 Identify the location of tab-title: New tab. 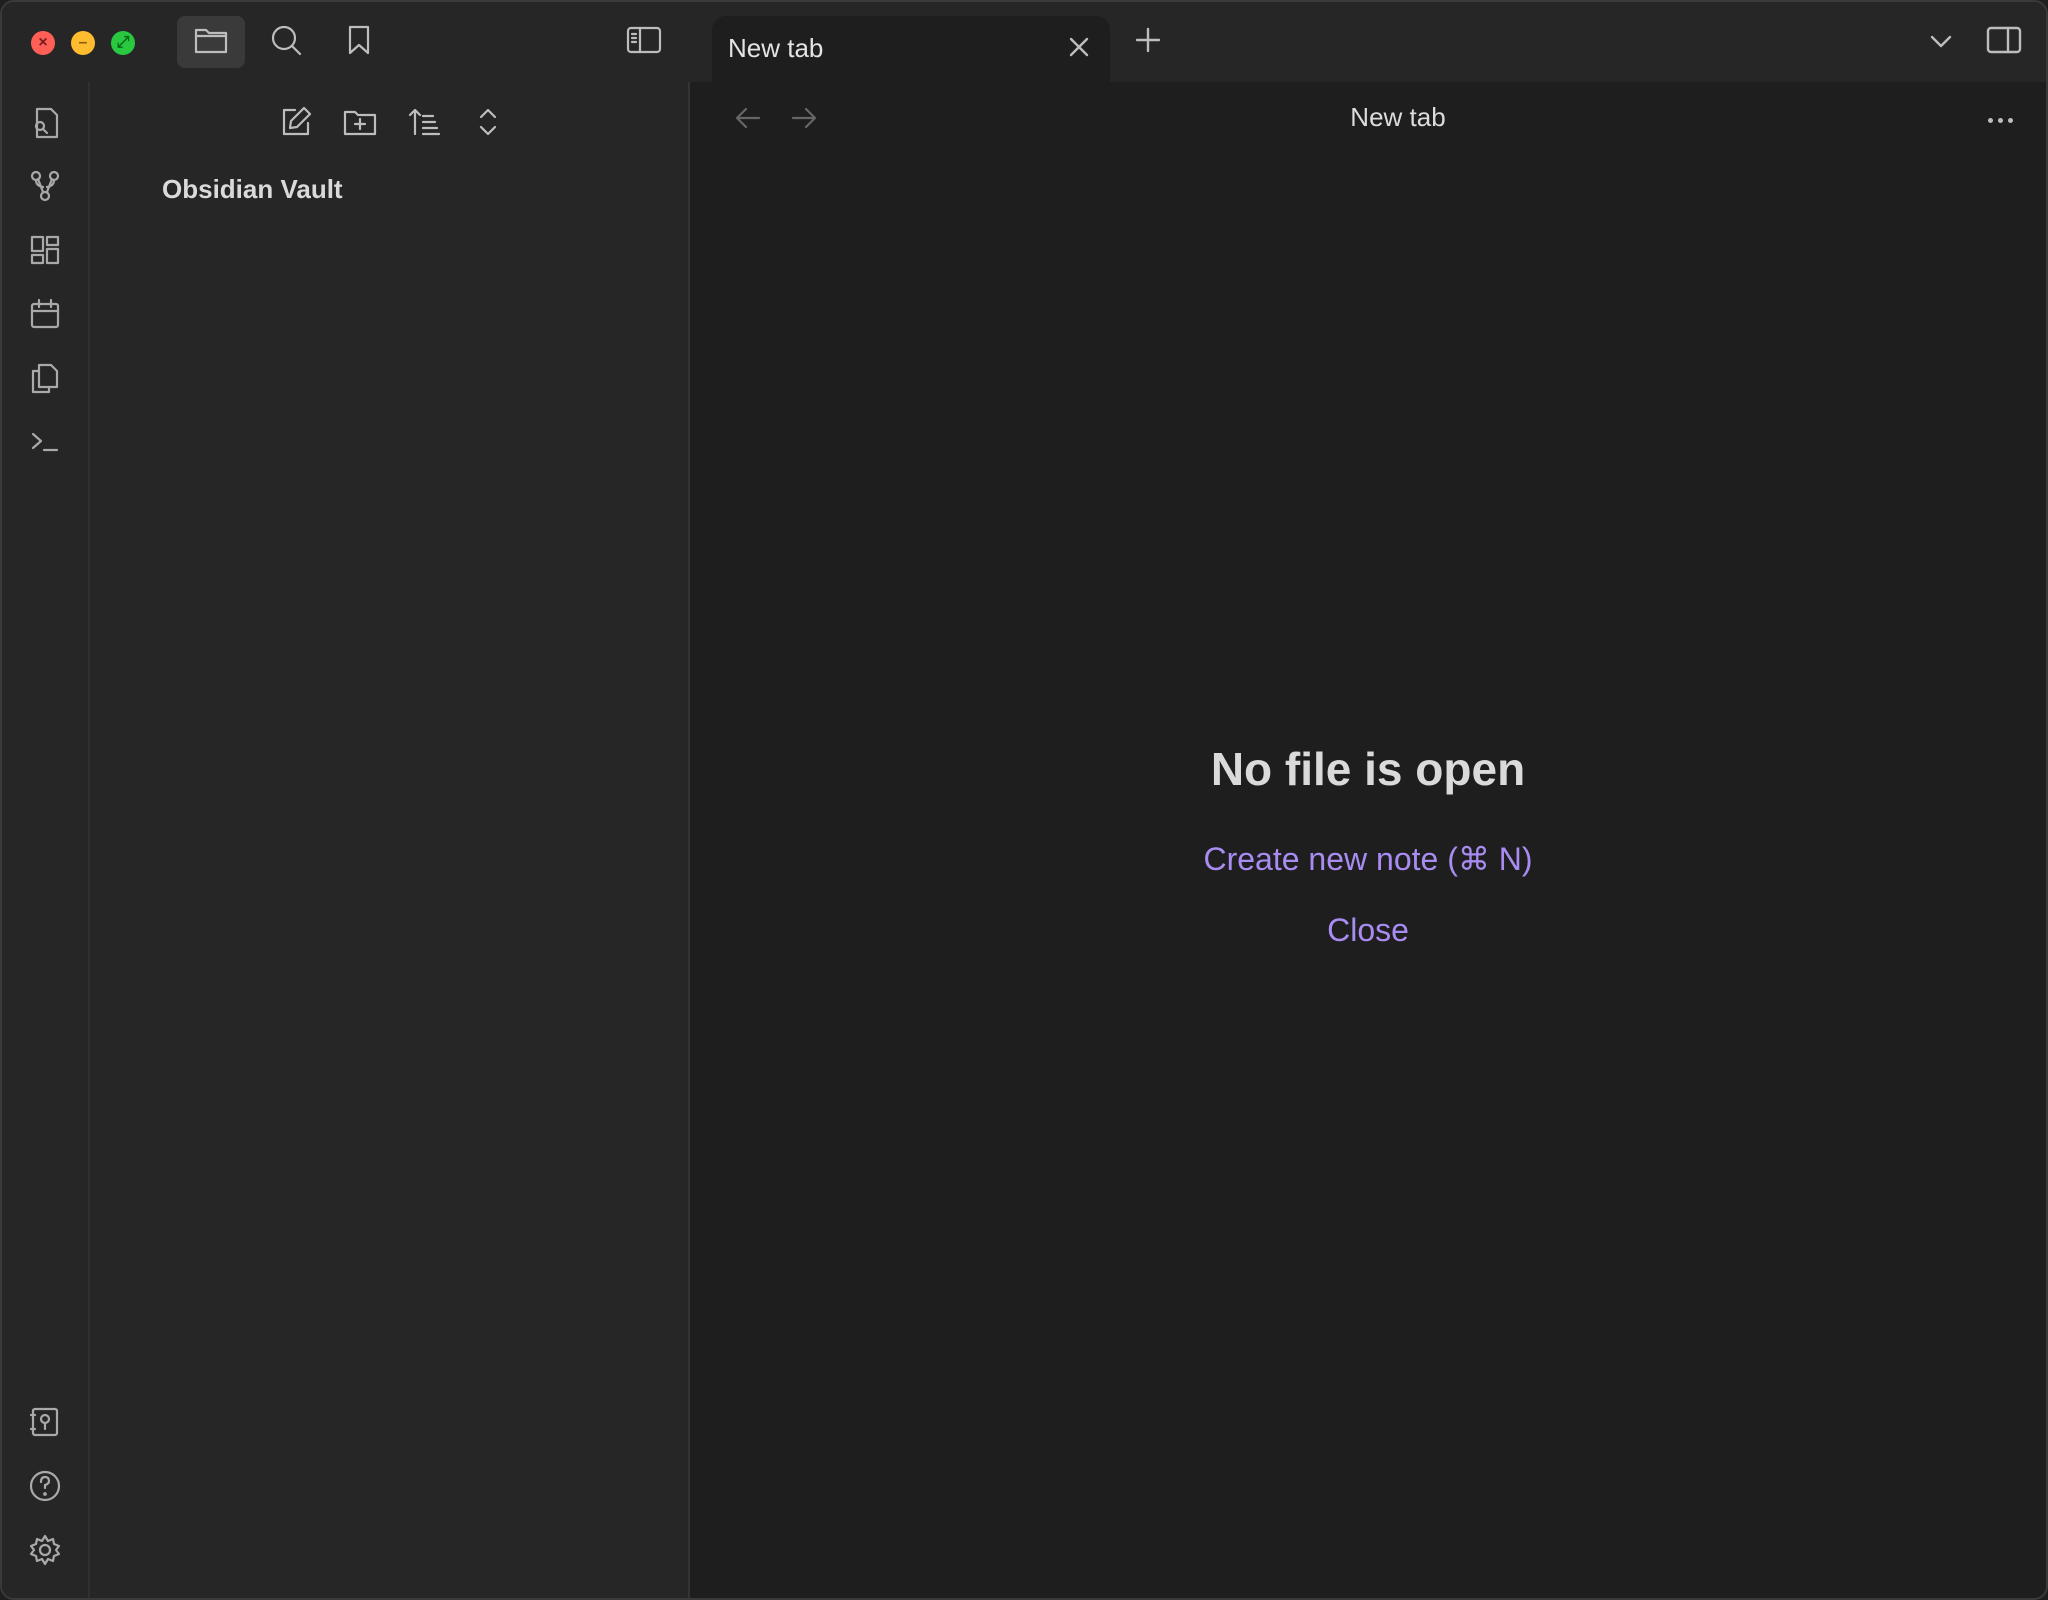
(776, 48).